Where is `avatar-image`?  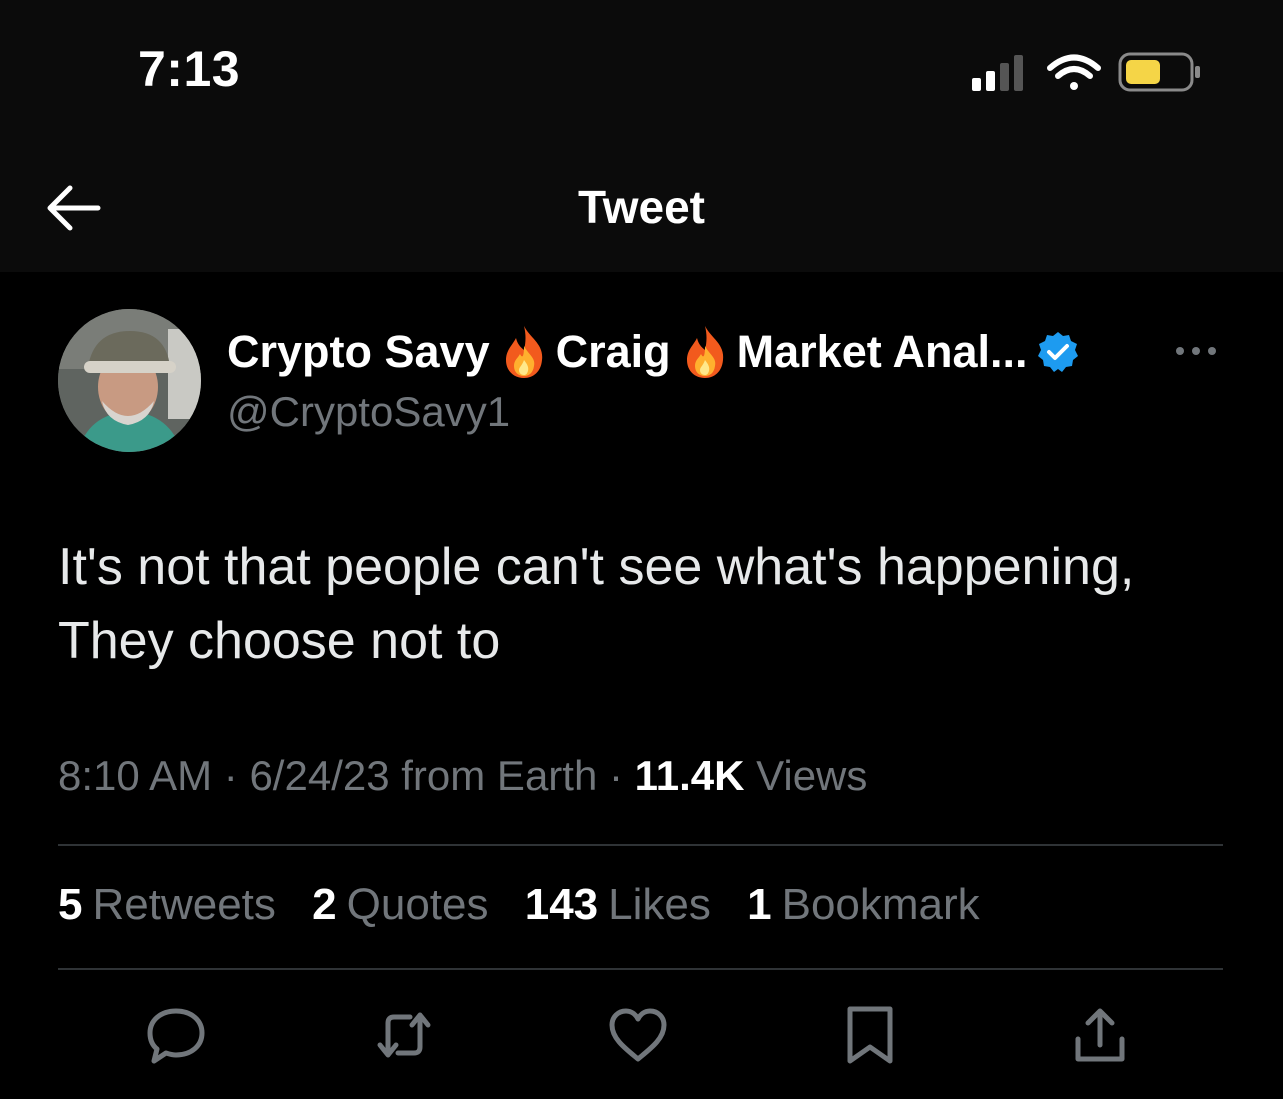 avatar-image is located at coordinates (129, 380).